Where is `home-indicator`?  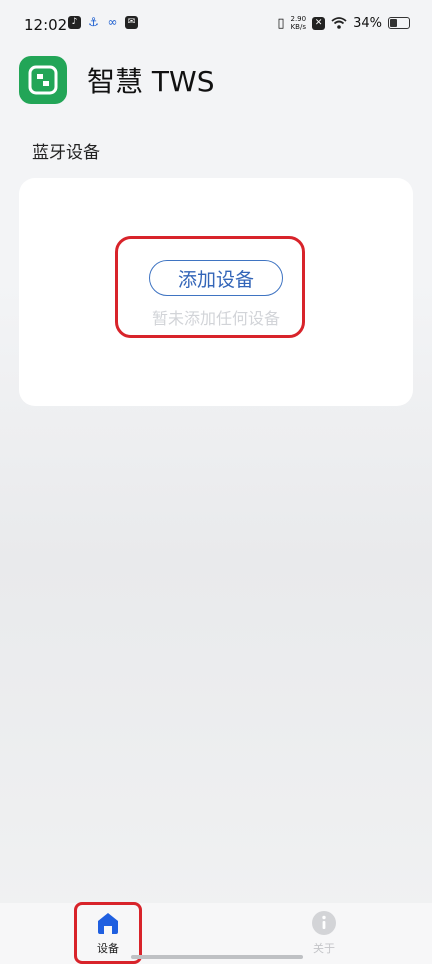 home-indicator is located at coordinates (217, 957).